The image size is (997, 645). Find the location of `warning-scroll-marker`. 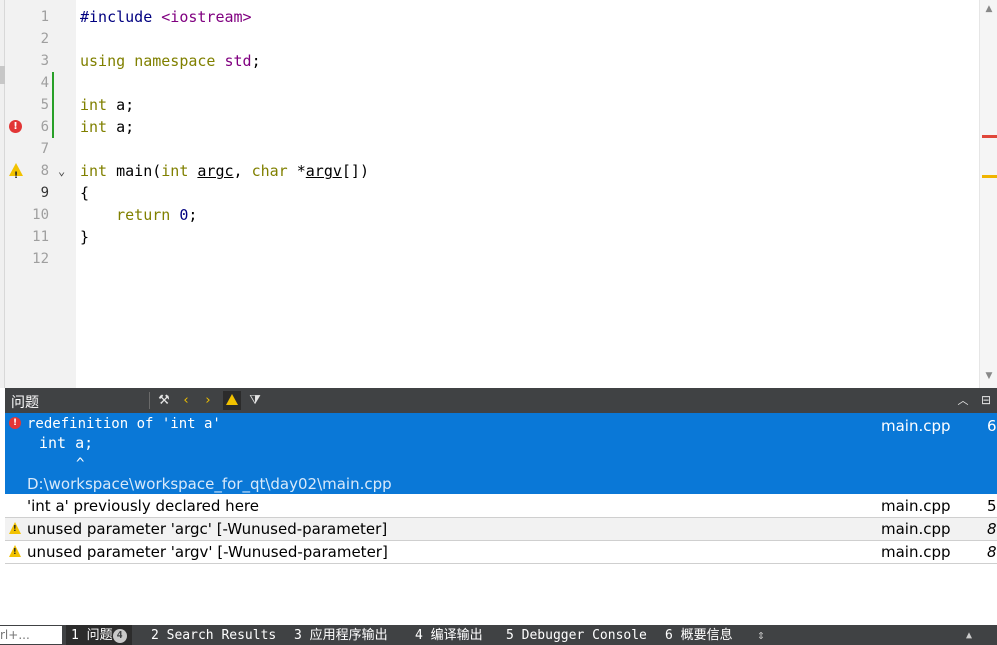

warning-scroll-marker is located at coordinates (989, 176).